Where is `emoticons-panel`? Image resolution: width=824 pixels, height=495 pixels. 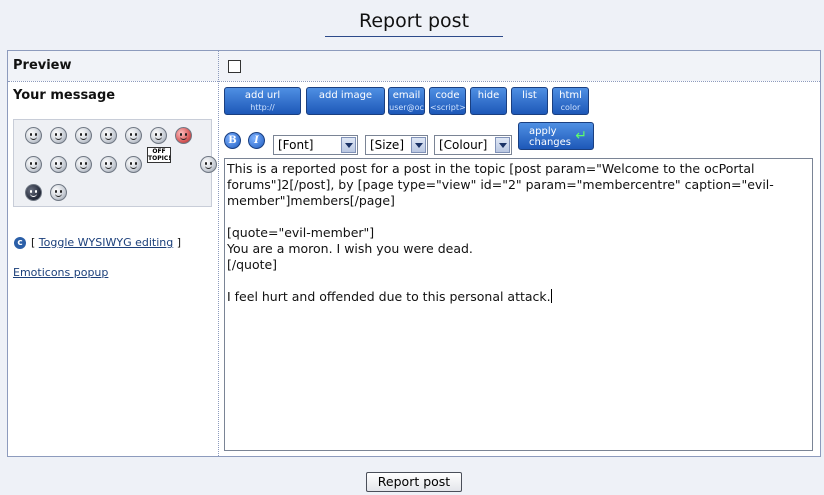 emoticons-panel is located at coordinates (115, 163).